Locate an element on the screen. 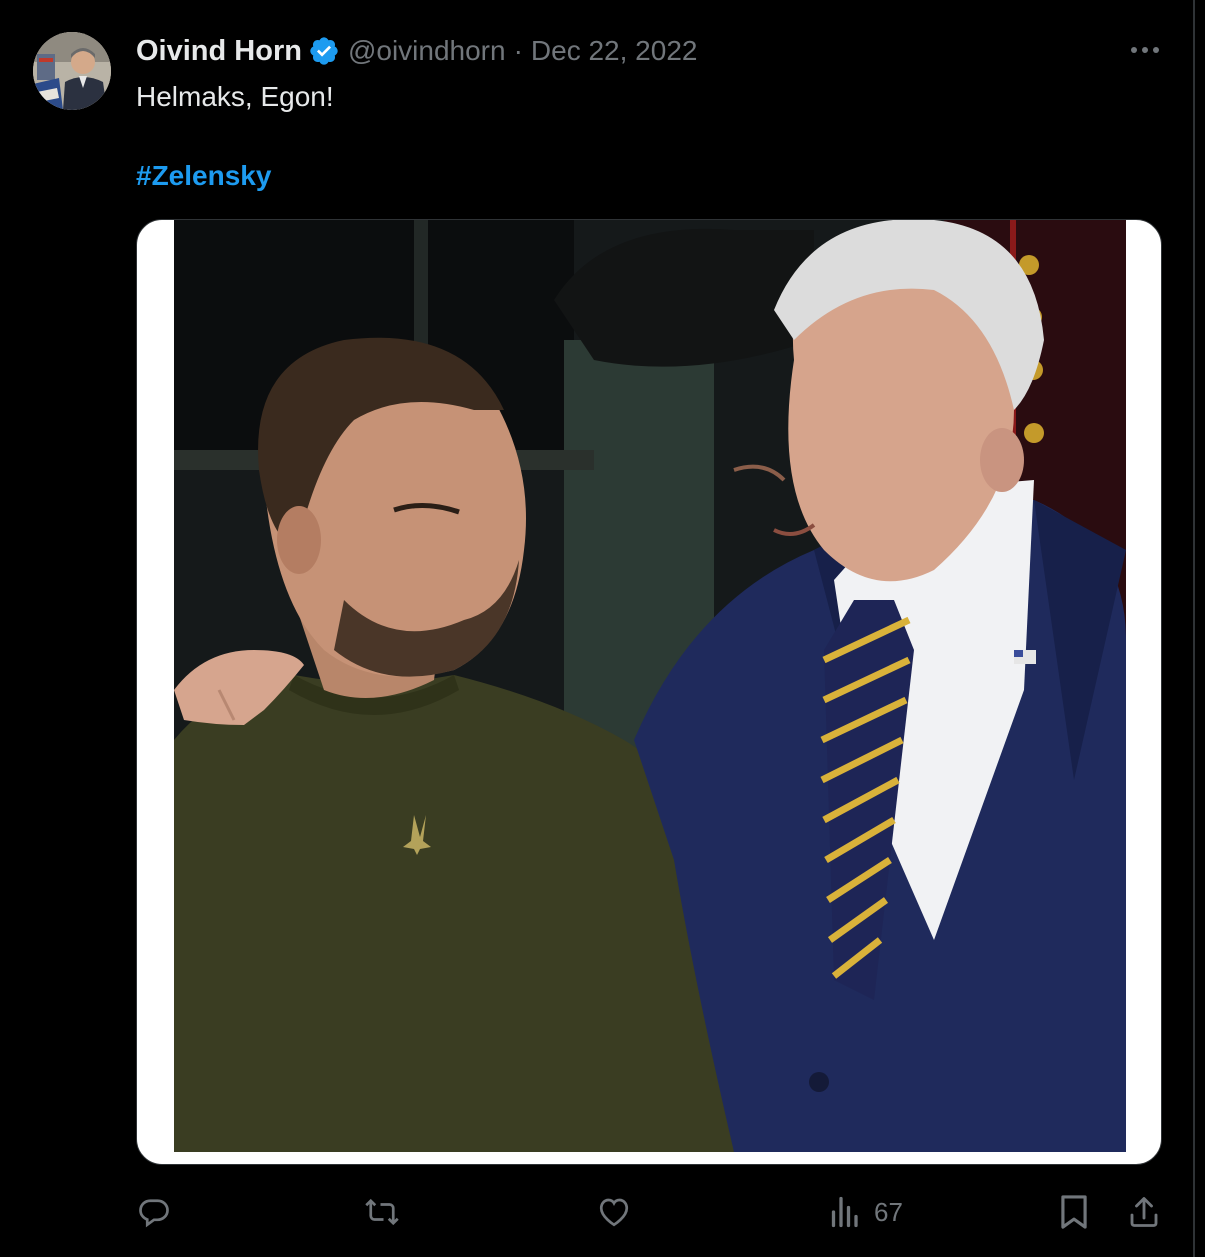 Image resolution: width=1205 pixels, height=1257 pixels. retweet-icon is located at coordinates (382, 1212).